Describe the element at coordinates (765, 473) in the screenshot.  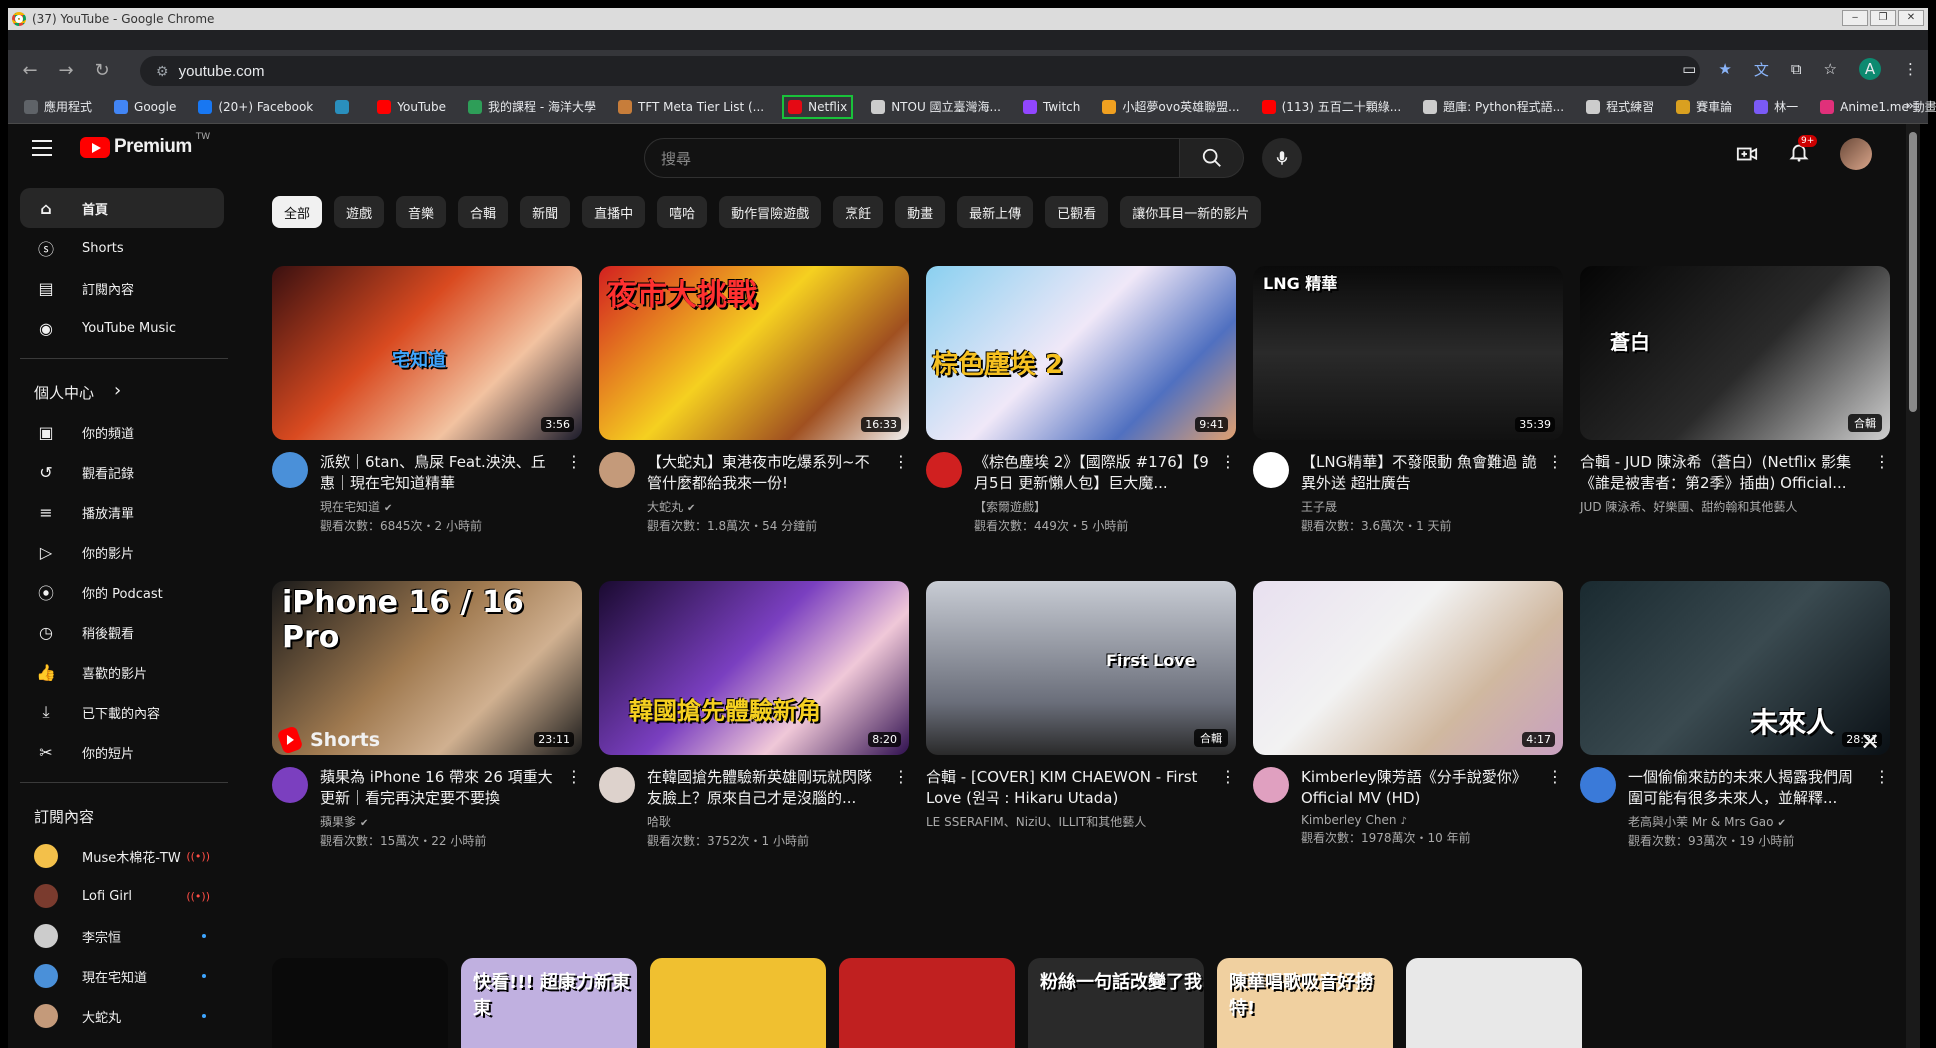
I see `video-title: 【大蛇丸】東港夜市吃爆系列~不管什麼都給我來一份!` at that location.